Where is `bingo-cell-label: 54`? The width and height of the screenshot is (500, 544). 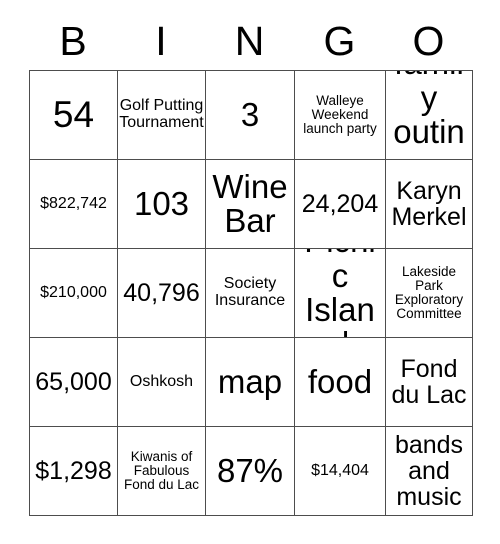 bingo-cell-label: 54 is located at coordinates (73, 114).